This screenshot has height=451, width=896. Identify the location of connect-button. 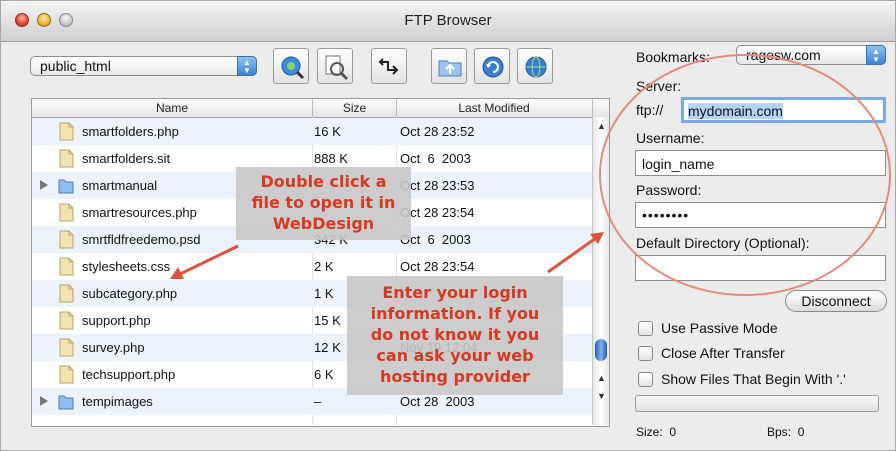
(291, 66).